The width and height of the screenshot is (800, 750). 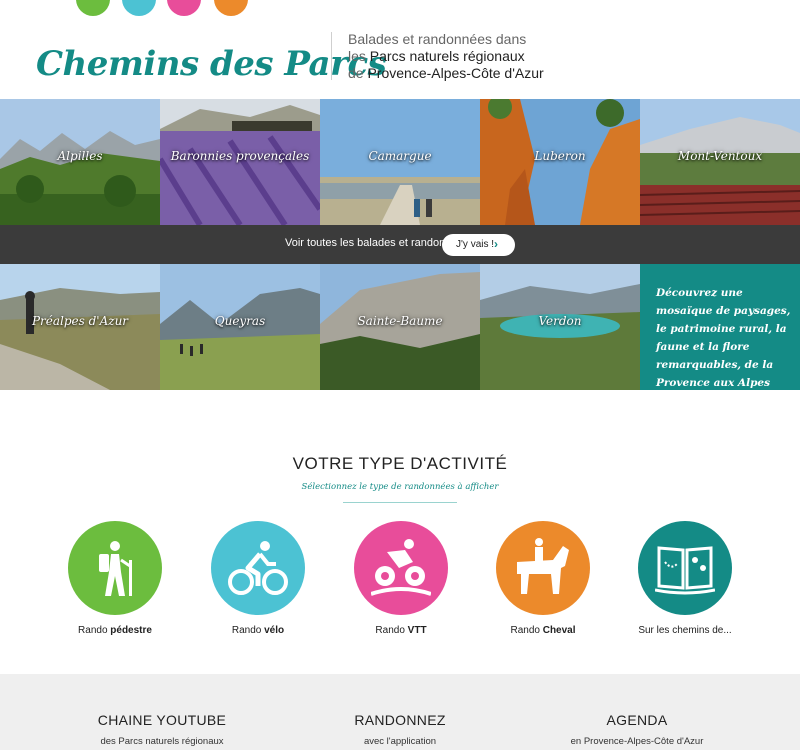 I want to click on activity-label: Rando VTT, so click(x=401, y=630).